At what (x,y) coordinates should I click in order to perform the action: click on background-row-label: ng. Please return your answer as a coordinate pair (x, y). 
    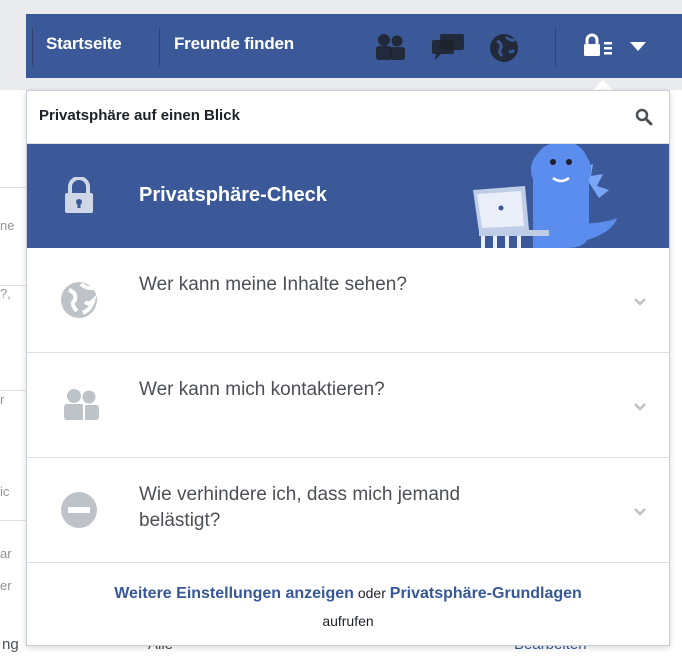
    Looking at the image, I should click on (10, 644).